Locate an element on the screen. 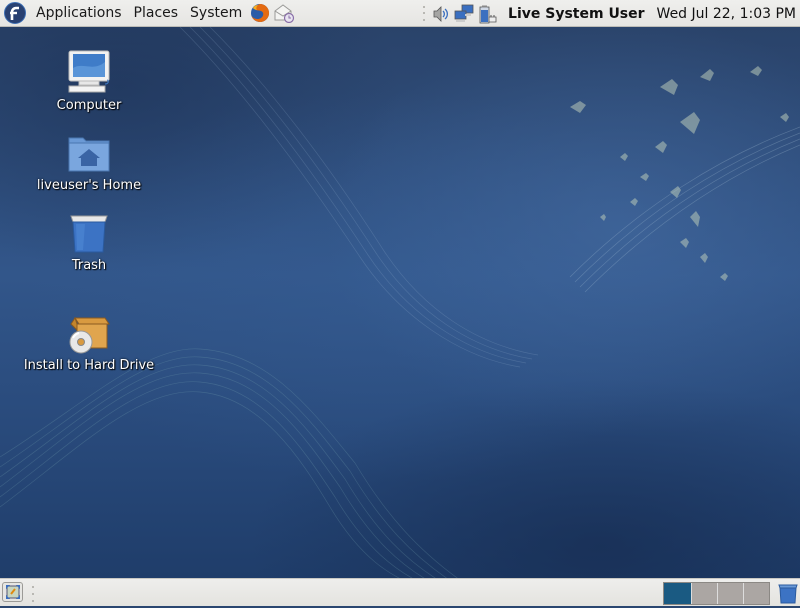  menu-places: Places is located at coordinates (156, 13).